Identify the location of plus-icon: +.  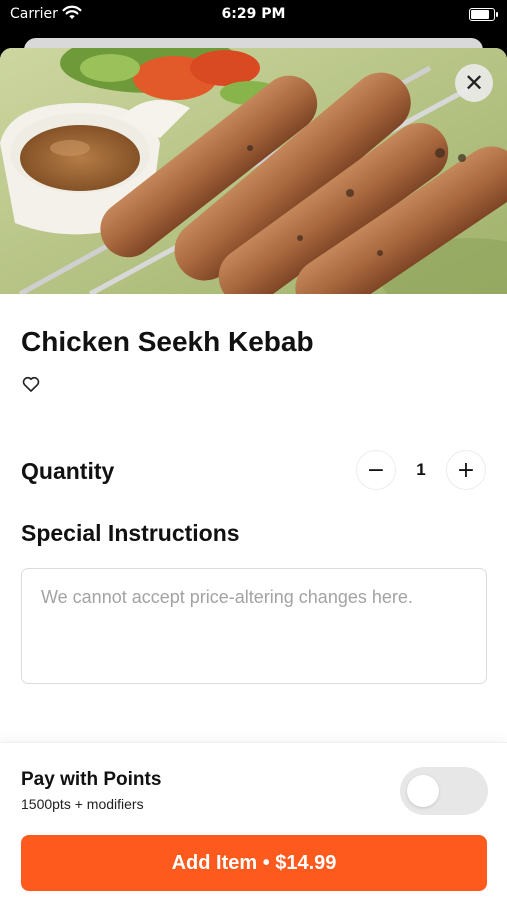
(466, 470).